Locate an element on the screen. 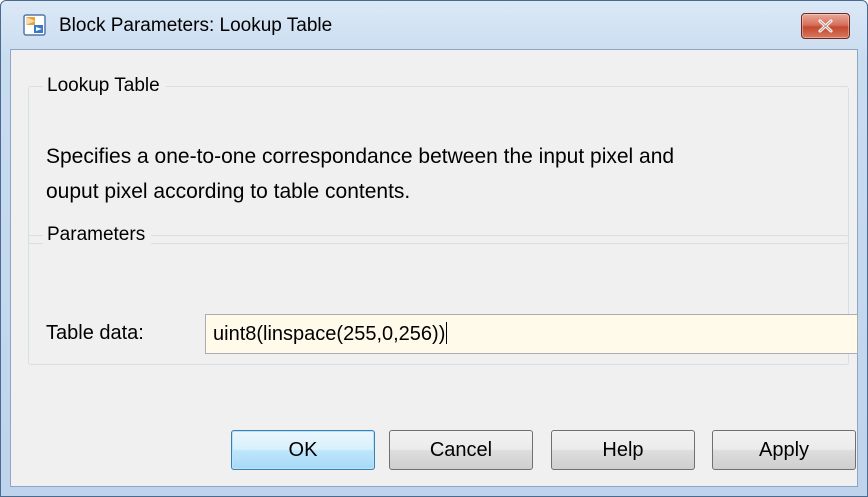 The image size is (868, 497). parameters-group-title: Parameters is located at coordinates (97, 235).